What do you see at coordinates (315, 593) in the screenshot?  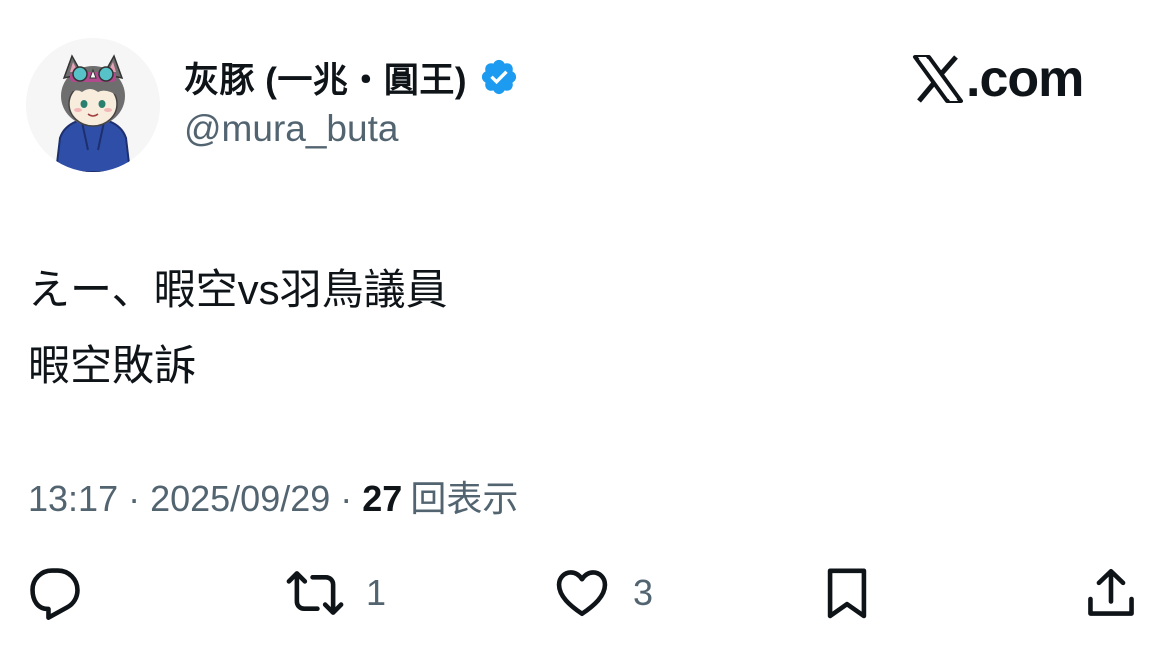 I see `retweet-icon` at bounding box center [315, 593].